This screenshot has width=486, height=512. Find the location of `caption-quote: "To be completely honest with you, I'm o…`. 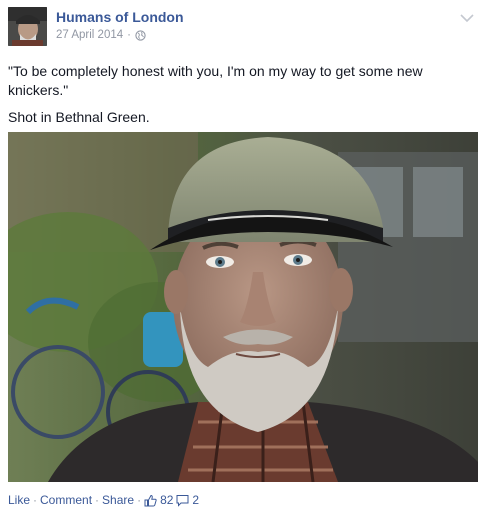

caption-quote: "To be completely honest with you, I'm o… is located at coordinates (215, 80).